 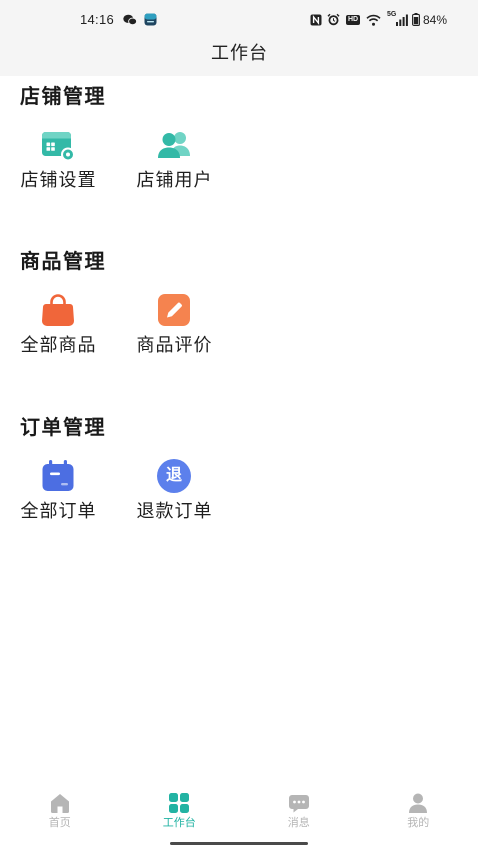 What do you see at coordinates (397, 19) in the screenshot?
I see `signal-icon: 5G` at bounding box center [397, 19].